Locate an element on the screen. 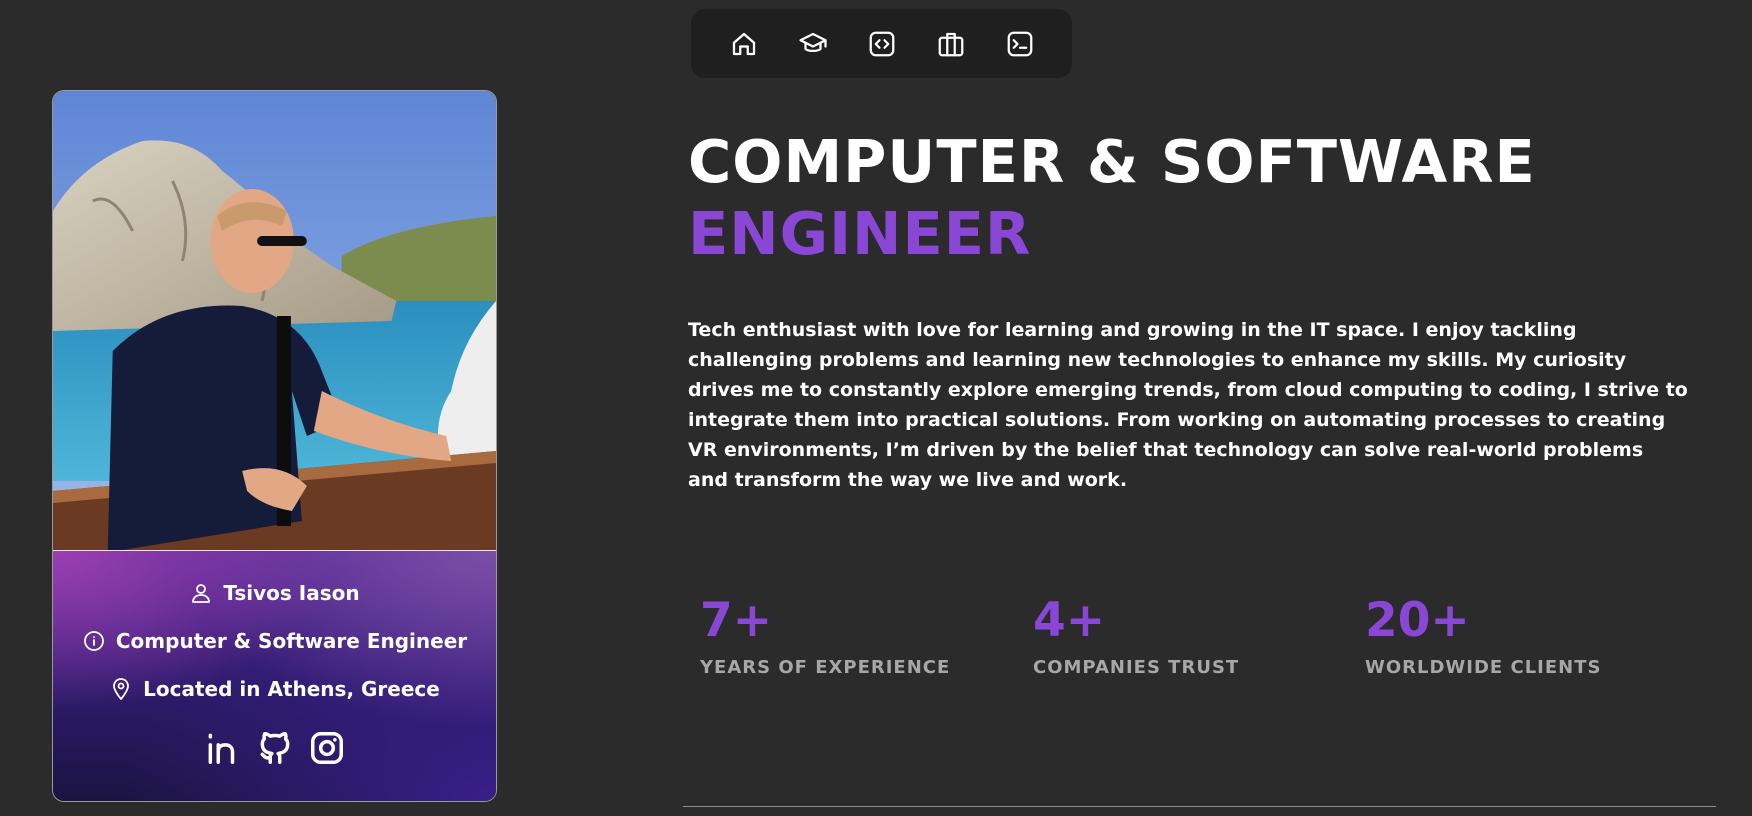 Image resolution: width=1752 pixels, height=816 pixels. nav-home-button is located at coordinates (743, 43).